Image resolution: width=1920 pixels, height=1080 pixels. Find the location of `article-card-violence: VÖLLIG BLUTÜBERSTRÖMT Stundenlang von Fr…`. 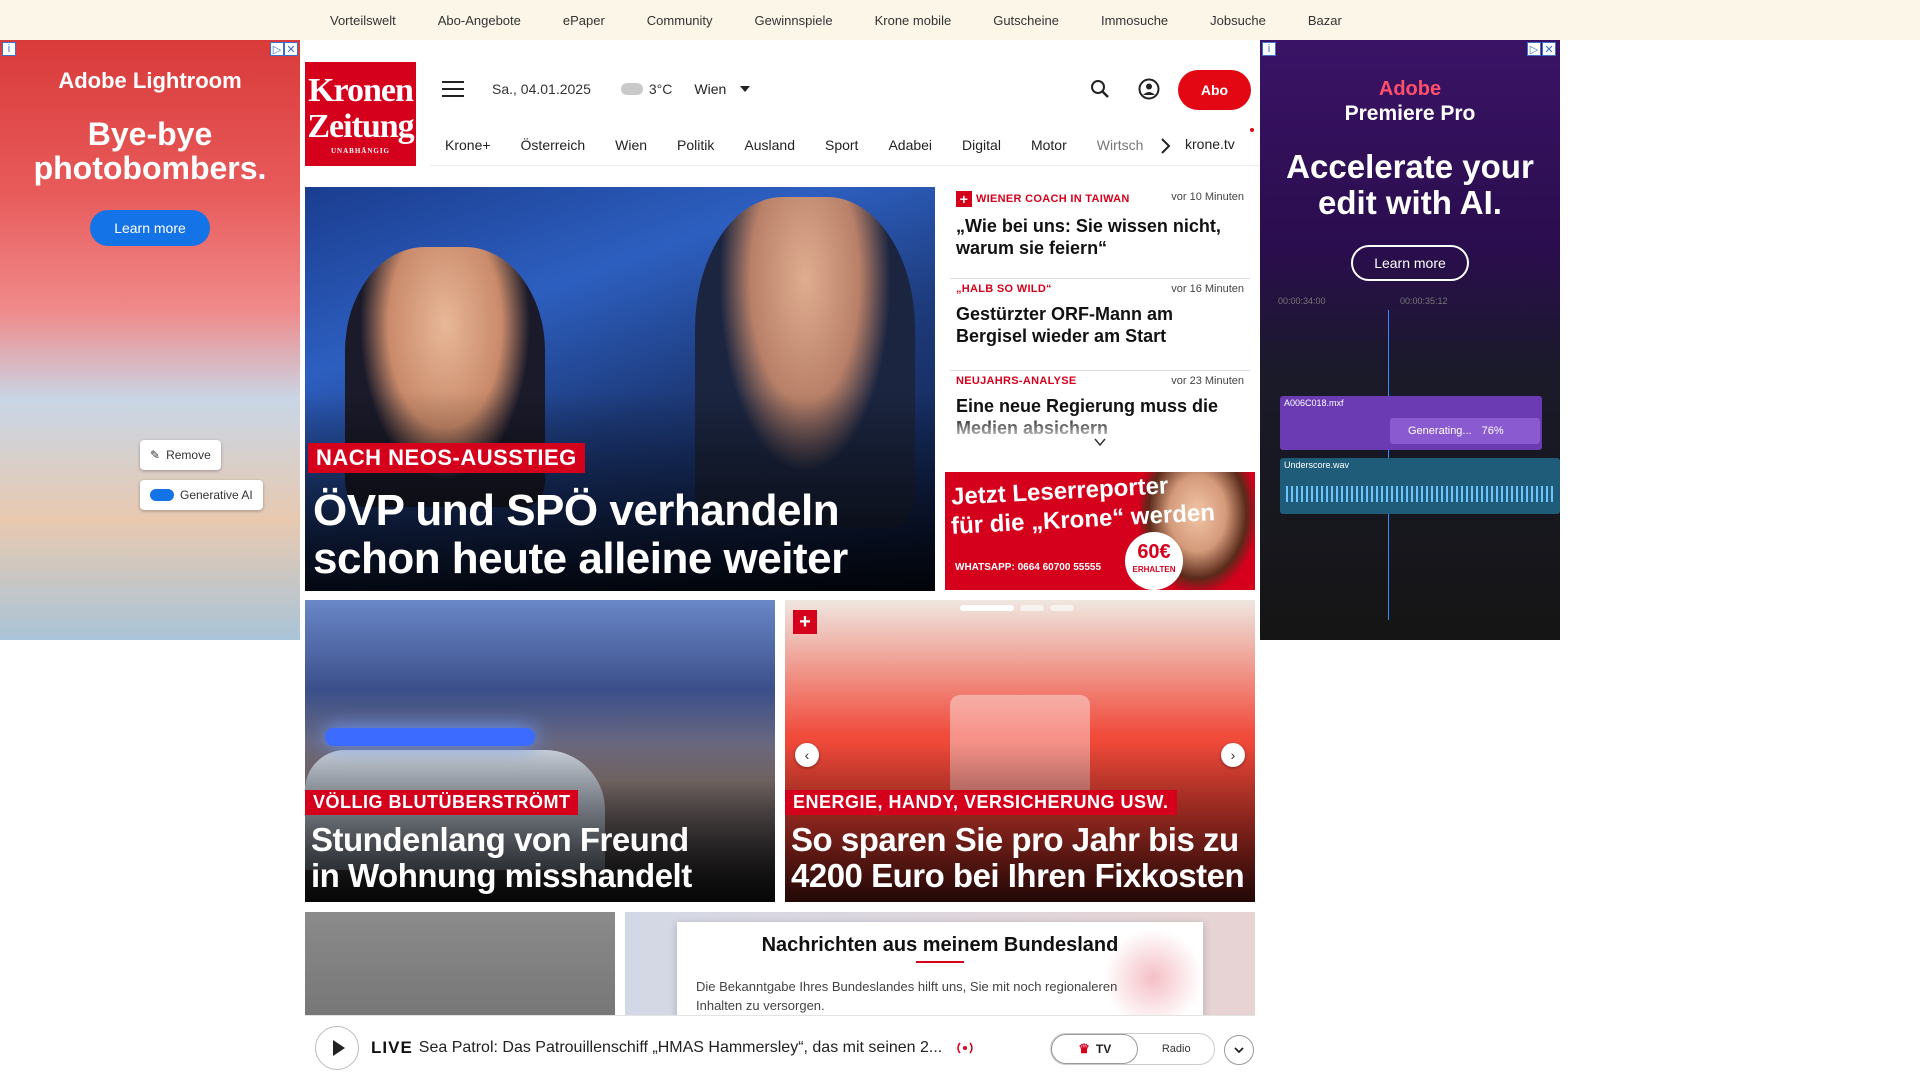

article-card-violence: VÖLLIG BLUTÜBERSTRÖMT Stundenlang von Fr… is located at coordinates (540, 751).